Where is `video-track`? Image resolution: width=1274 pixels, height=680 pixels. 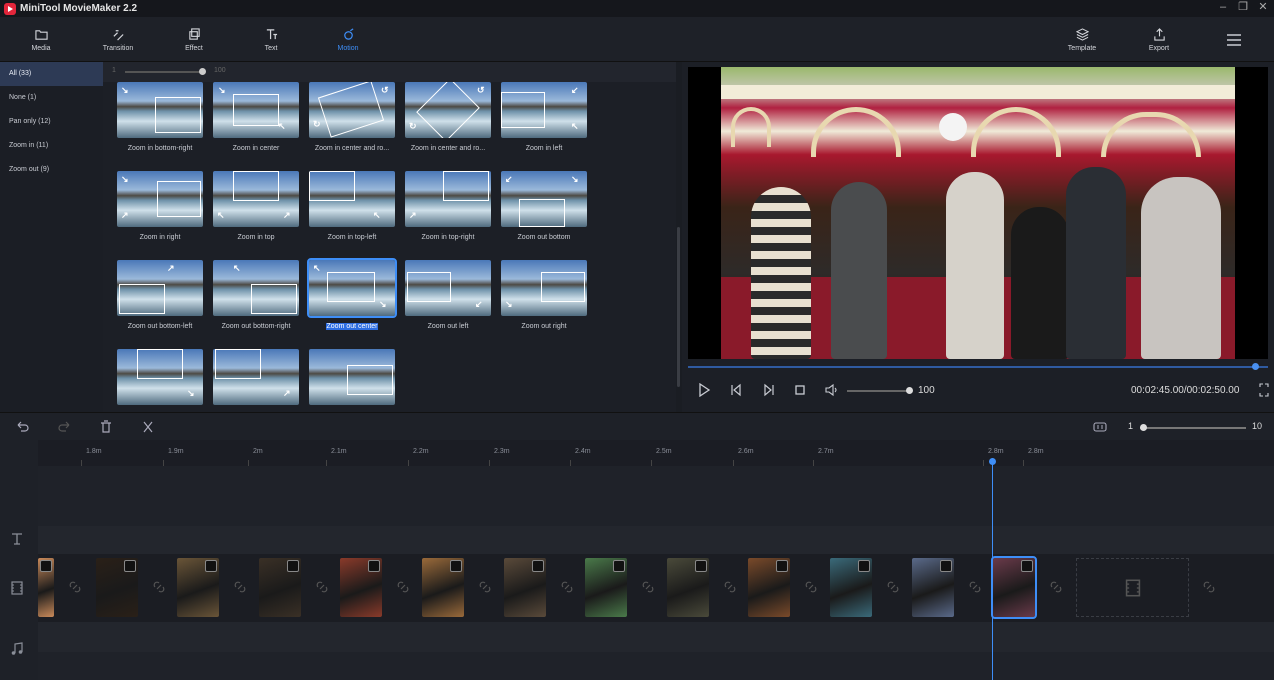
video-track is located at coordinates (656, 588).